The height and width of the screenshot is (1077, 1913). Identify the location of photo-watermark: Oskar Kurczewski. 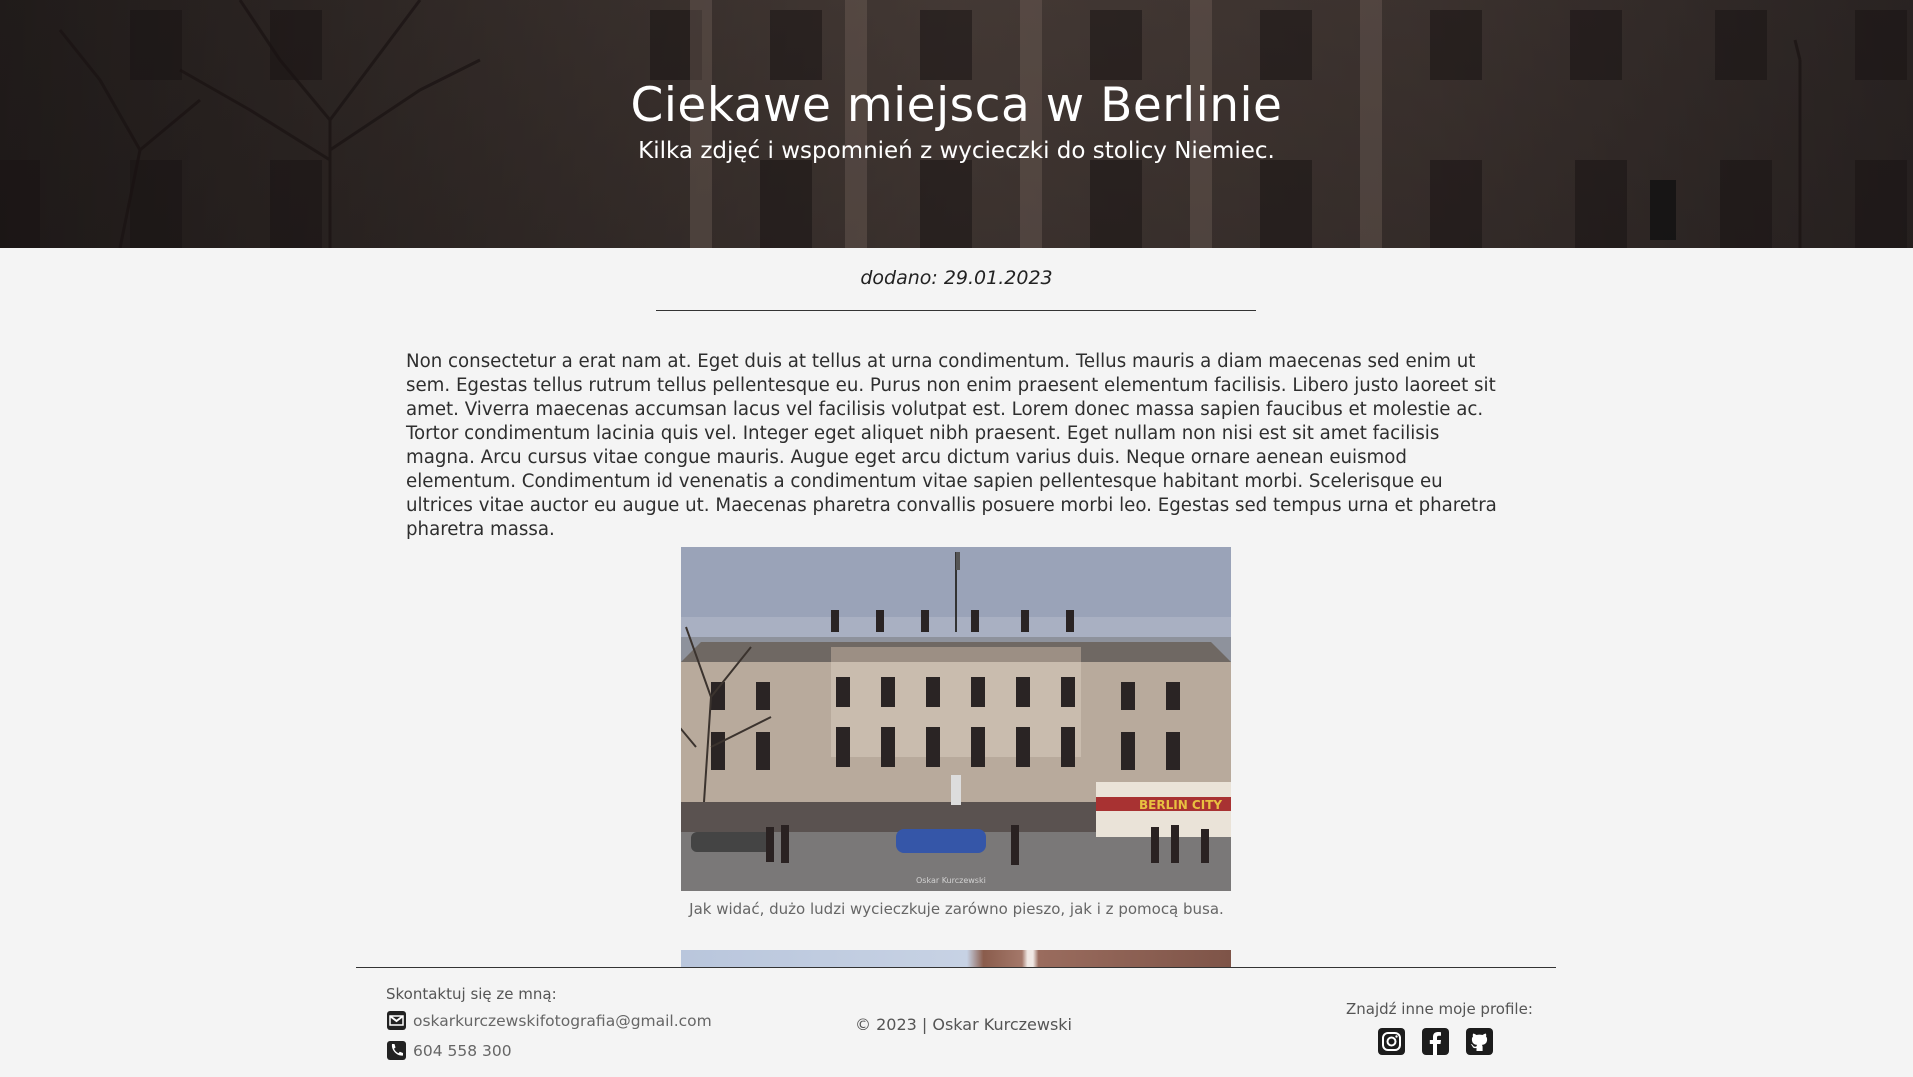
(951, 880).